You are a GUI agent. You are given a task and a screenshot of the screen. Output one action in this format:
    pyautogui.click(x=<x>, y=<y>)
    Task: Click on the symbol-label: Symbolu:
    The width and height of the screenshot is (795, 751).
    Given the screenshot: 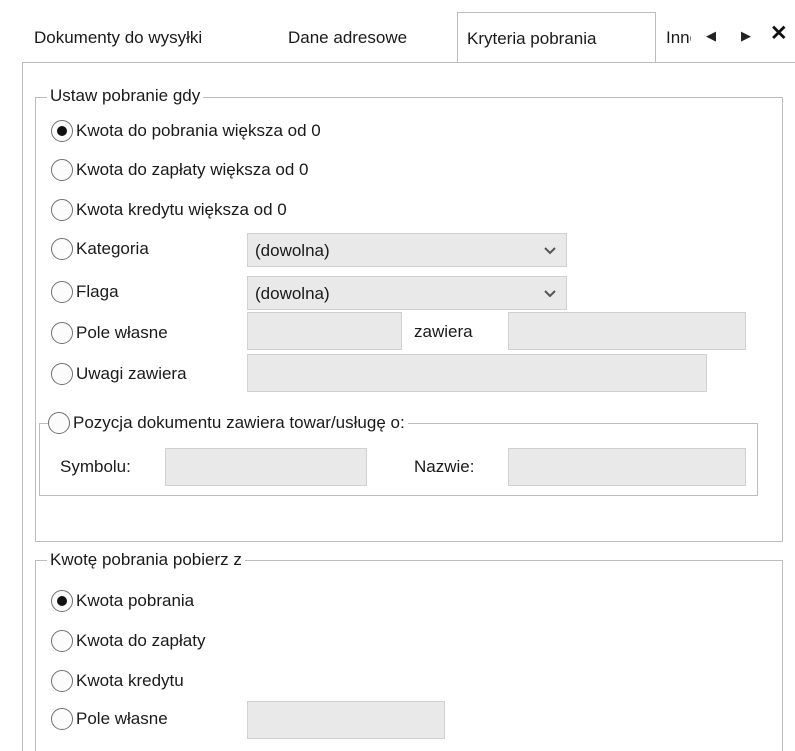 What is the action you would take?
    pyautogui.click(x=95, y=466)
    